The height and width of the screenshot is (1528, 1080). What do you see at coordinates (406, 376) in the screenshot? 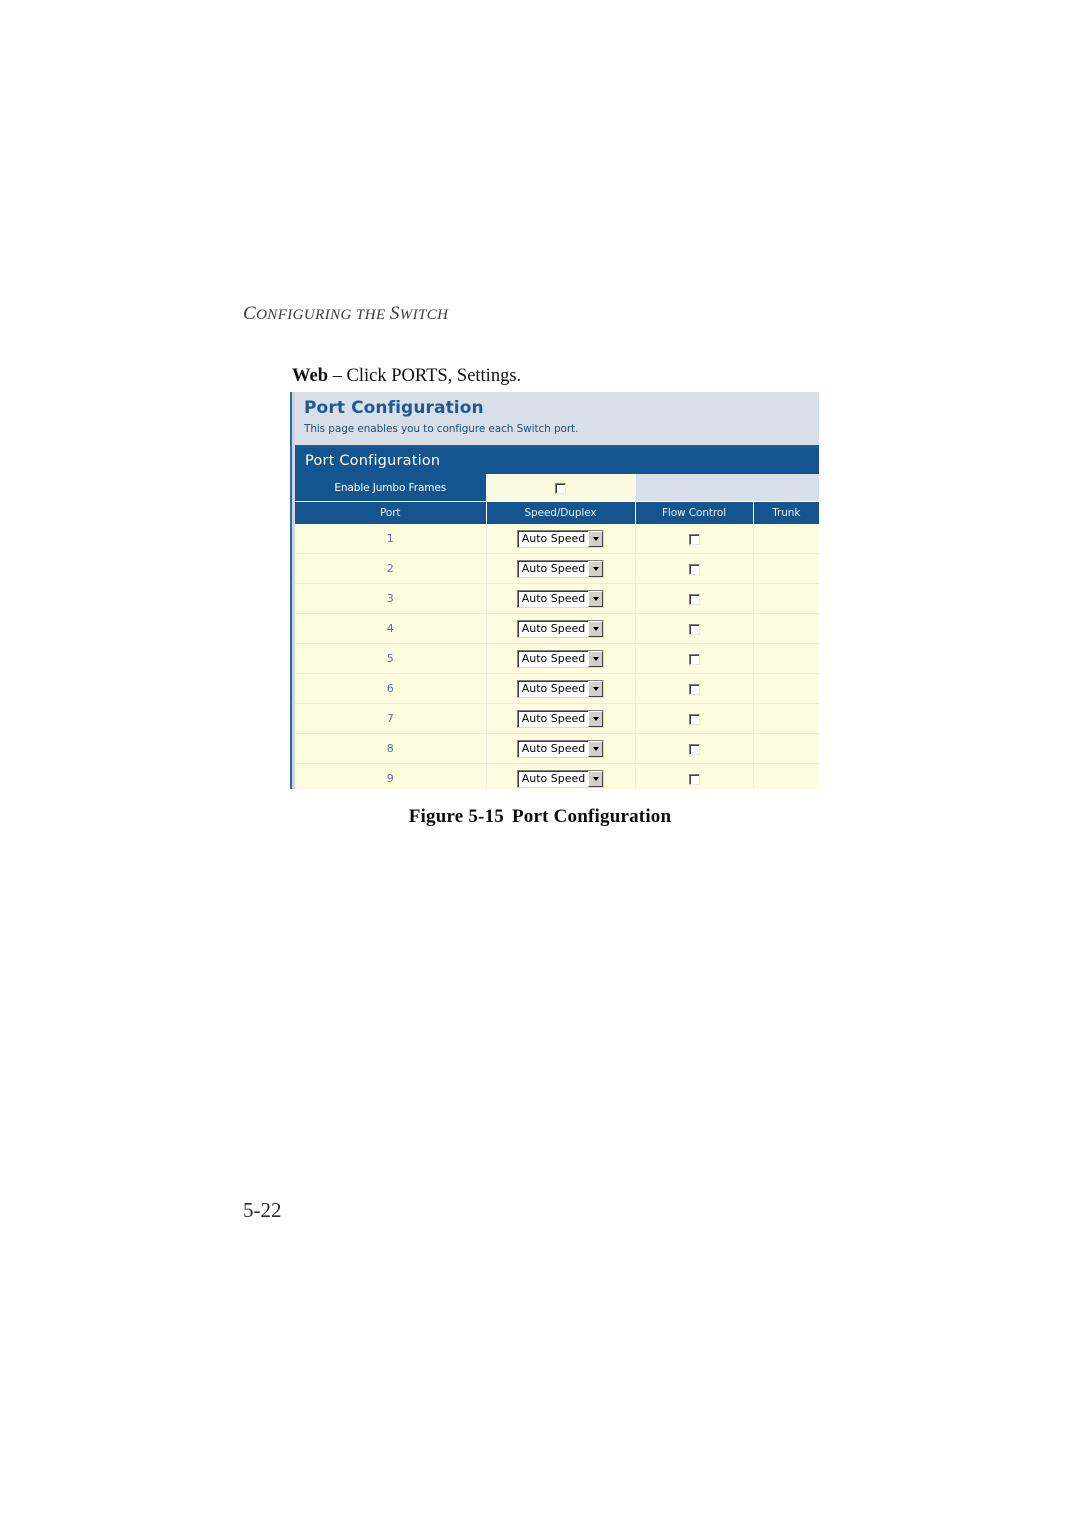
I see `lead-in-line: Web – Click PORTS, Settings.` at bounding box center [406, 376].